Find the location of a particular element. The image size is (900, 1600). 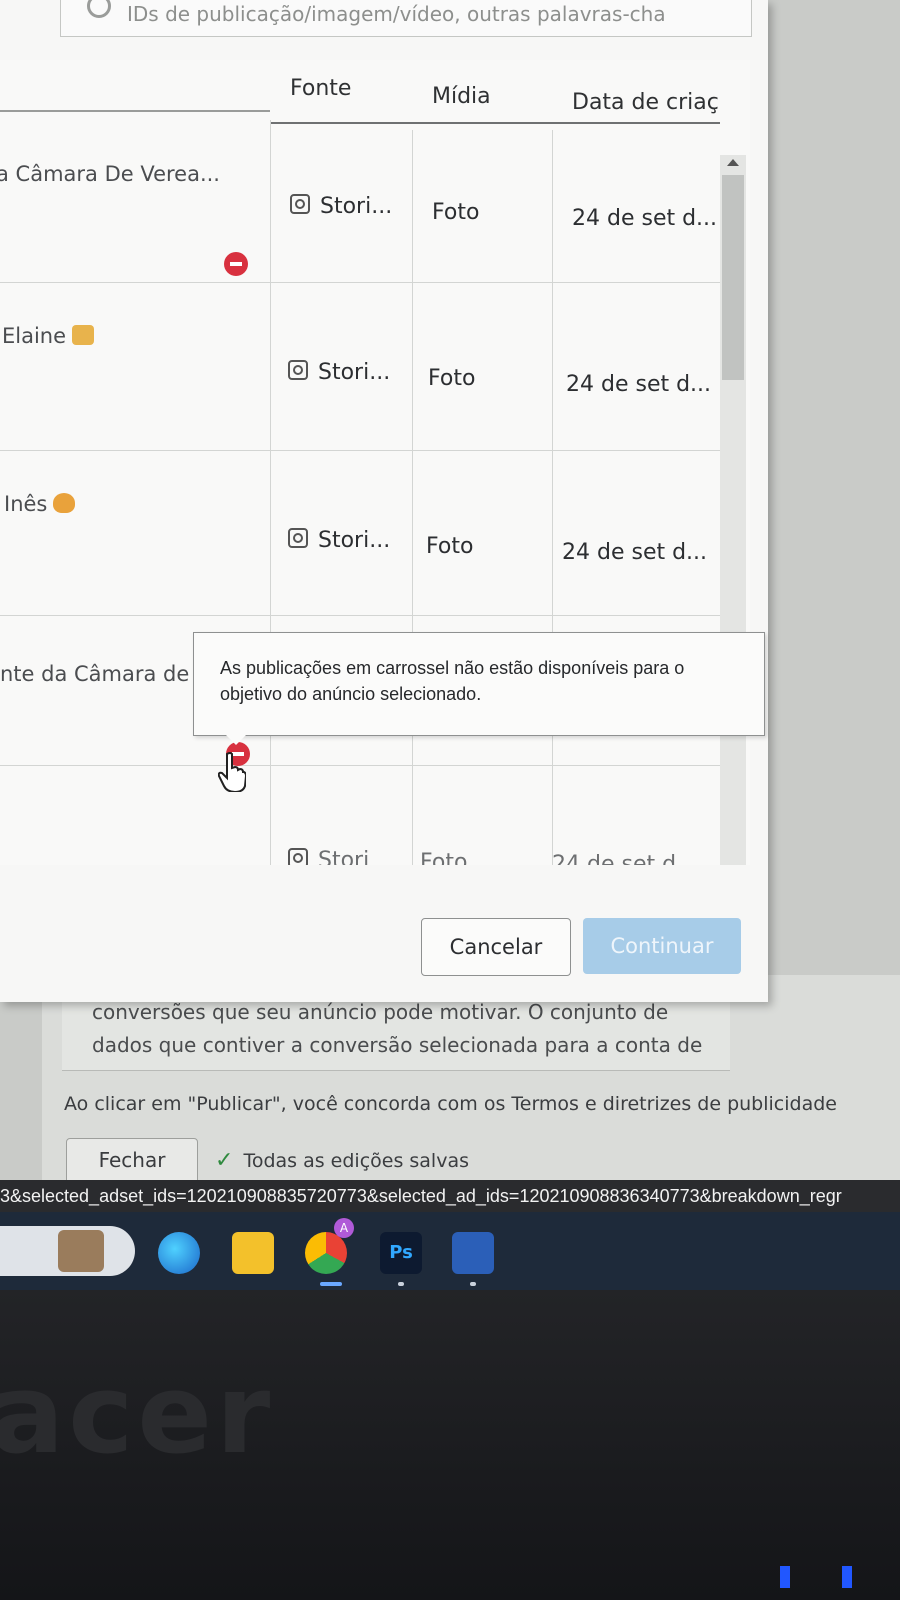

taskbar: A Ps is located at coordinates (450, 1251).